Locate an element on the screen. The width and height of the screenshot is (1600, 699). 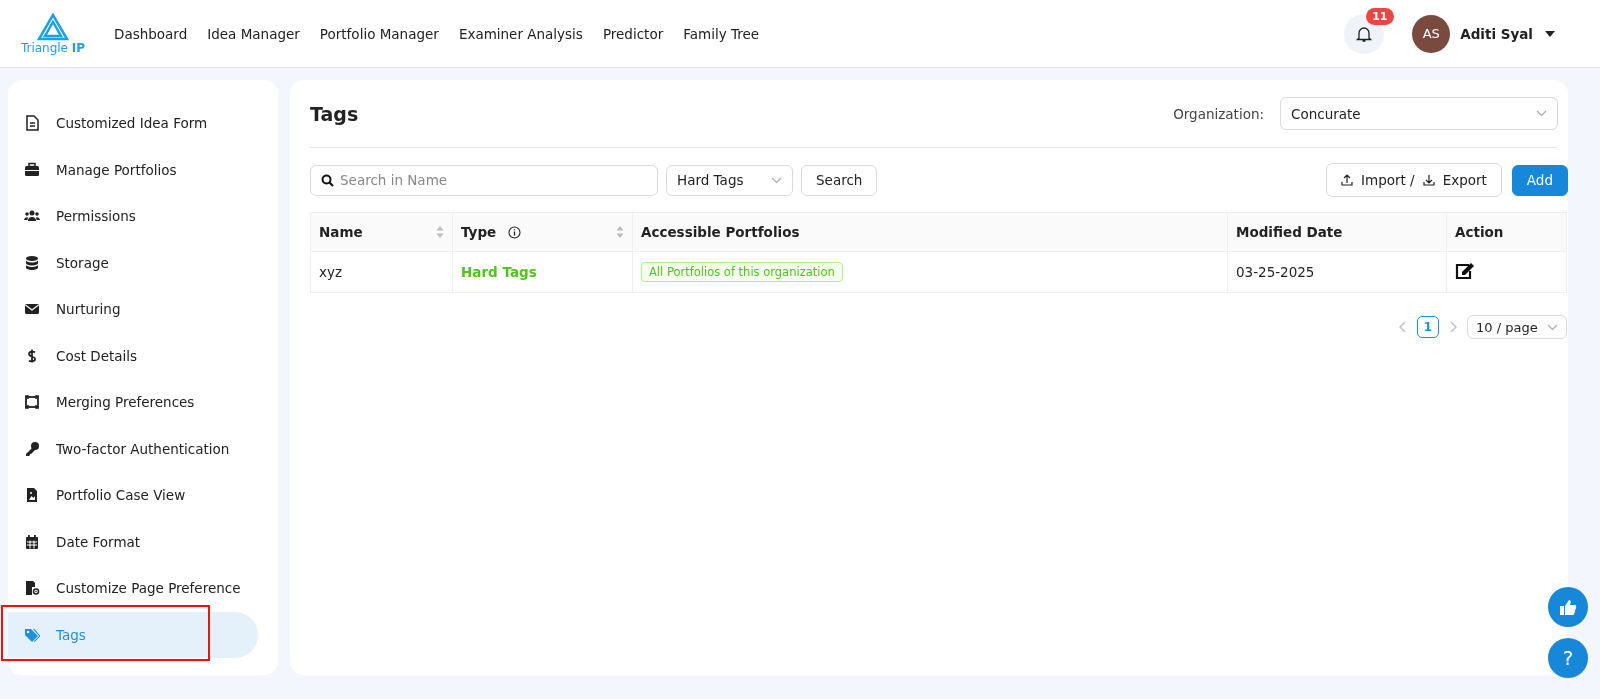
tag-icon is located at coordinates (32, 634).